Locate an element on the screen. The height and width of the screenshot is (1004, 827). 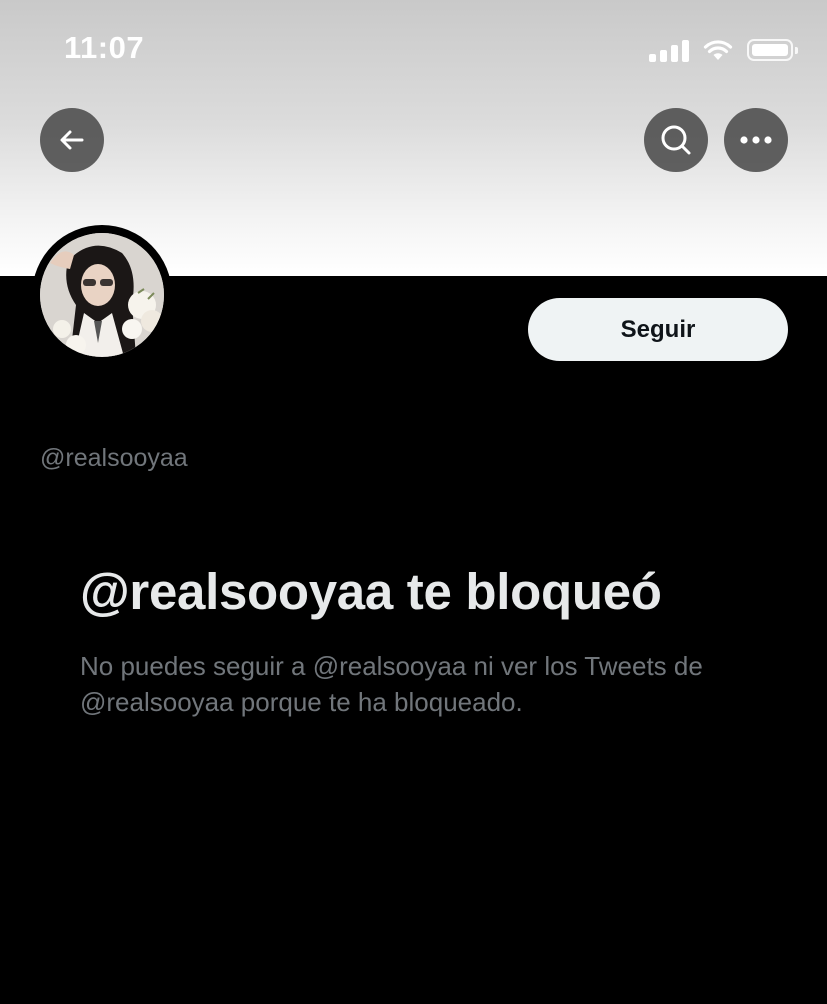
more-options-button is located at coordinates (756, 140).